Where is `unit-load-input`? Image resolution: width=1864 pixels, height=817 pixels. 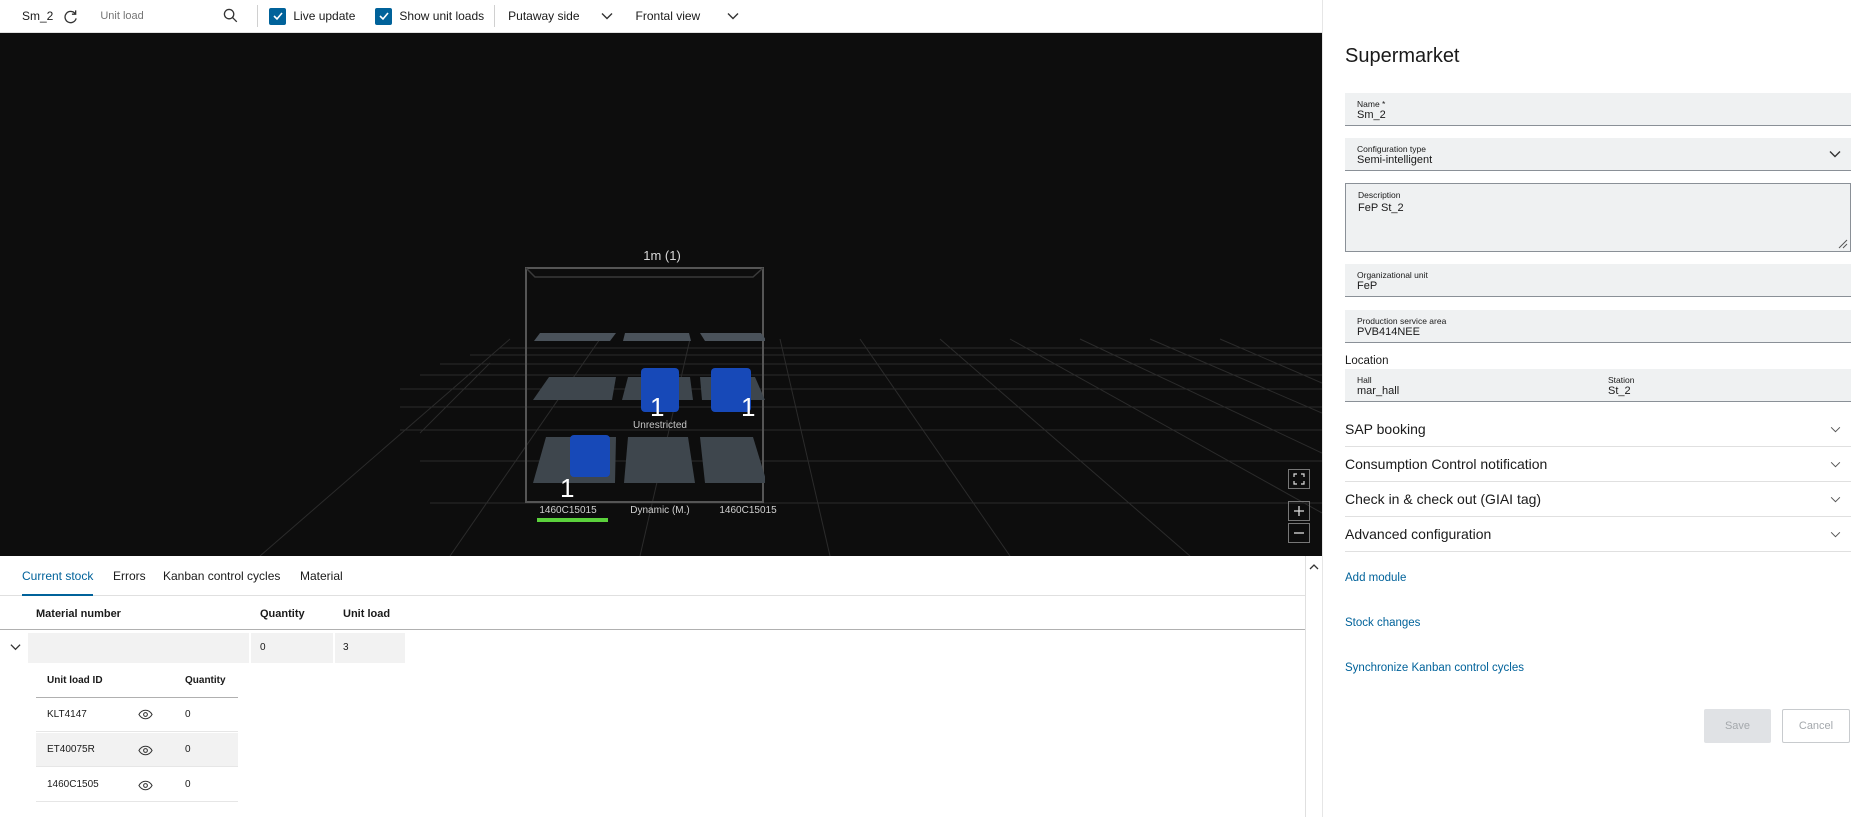
unit-load-input is located at coordinates (158, 15).